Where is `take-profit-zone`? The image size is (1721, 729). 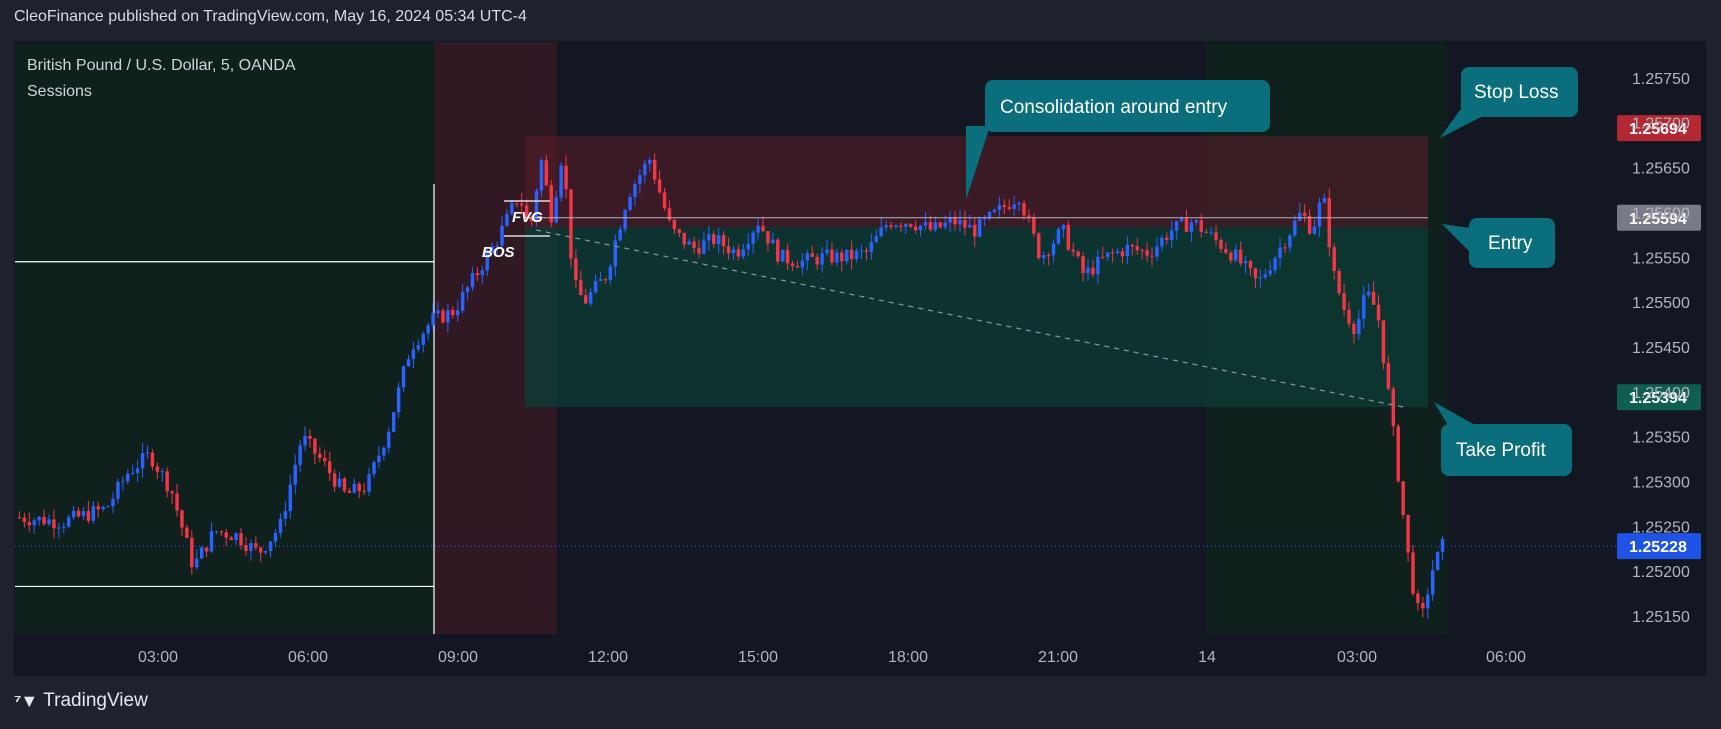 take-profit-zone is located at coordinates (976, 317).